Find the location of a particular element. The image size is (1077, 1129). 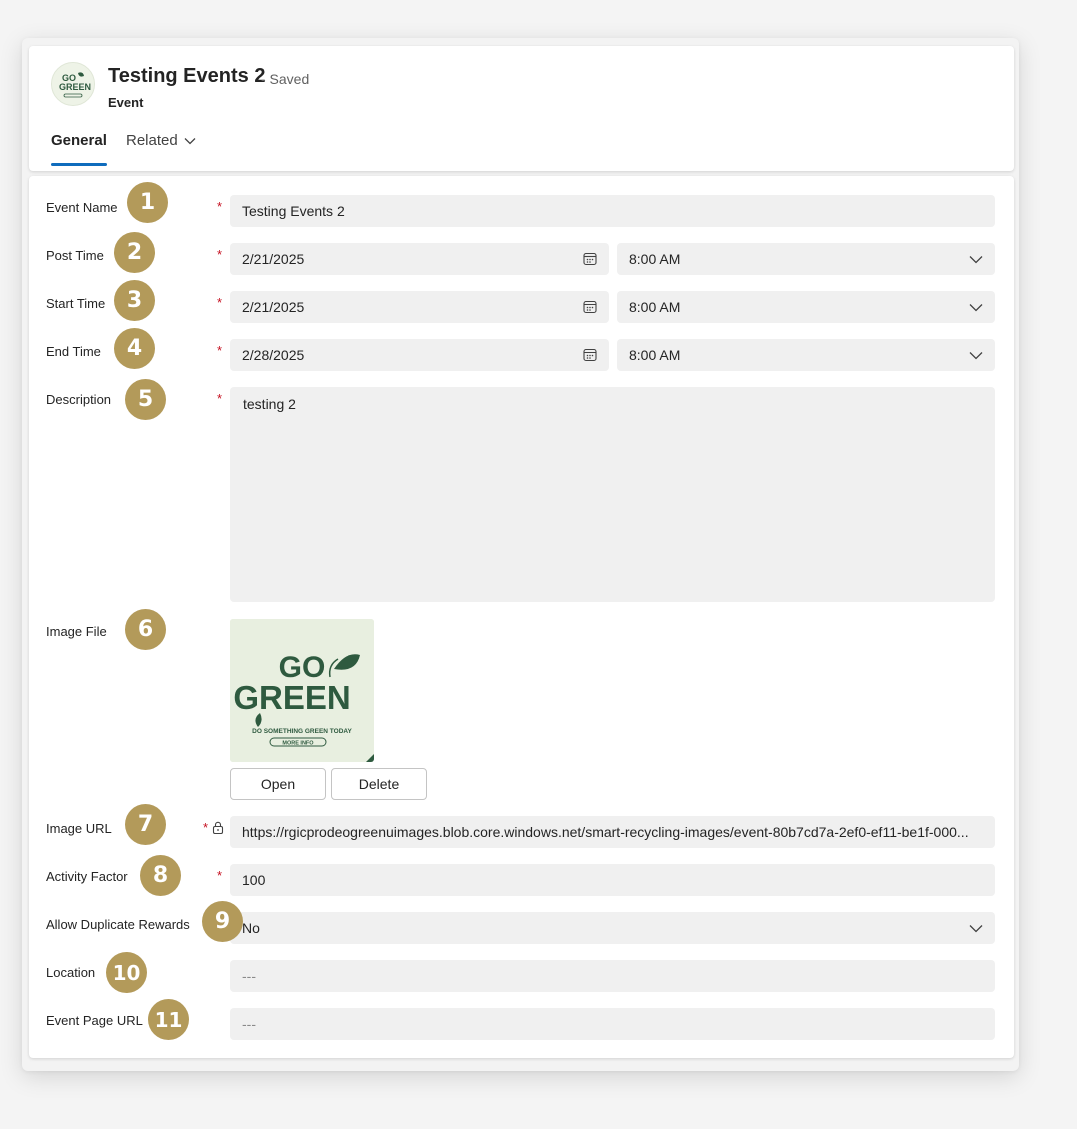

tab-general: General is located at coordinates (79, 140).